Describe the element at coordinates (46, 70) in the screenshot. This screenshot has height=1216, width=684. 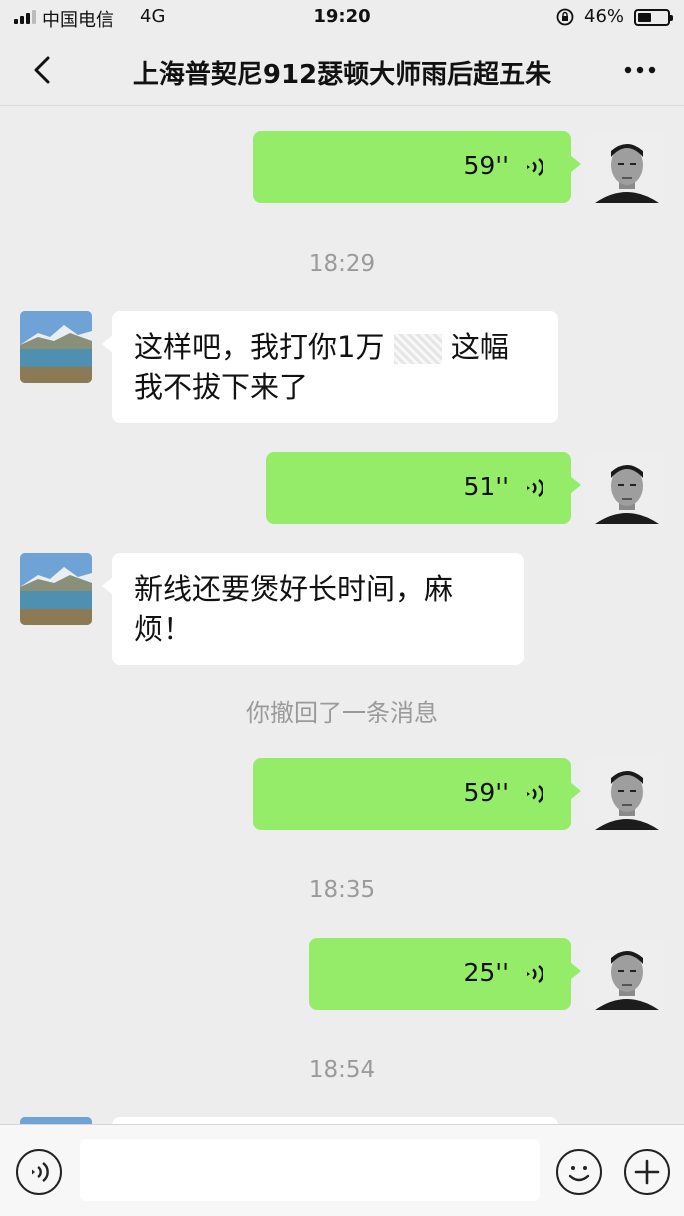
I see `chevron-left-icon` at that location.